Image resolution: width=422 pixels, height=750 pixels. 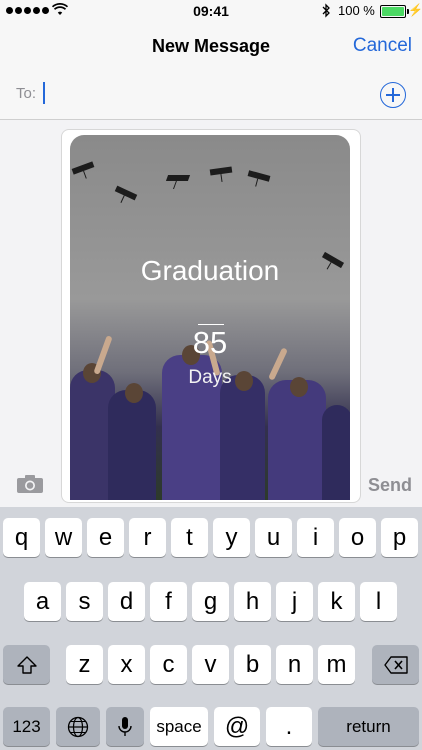 I want to click on key-f: f, so click(x=168, y=601).